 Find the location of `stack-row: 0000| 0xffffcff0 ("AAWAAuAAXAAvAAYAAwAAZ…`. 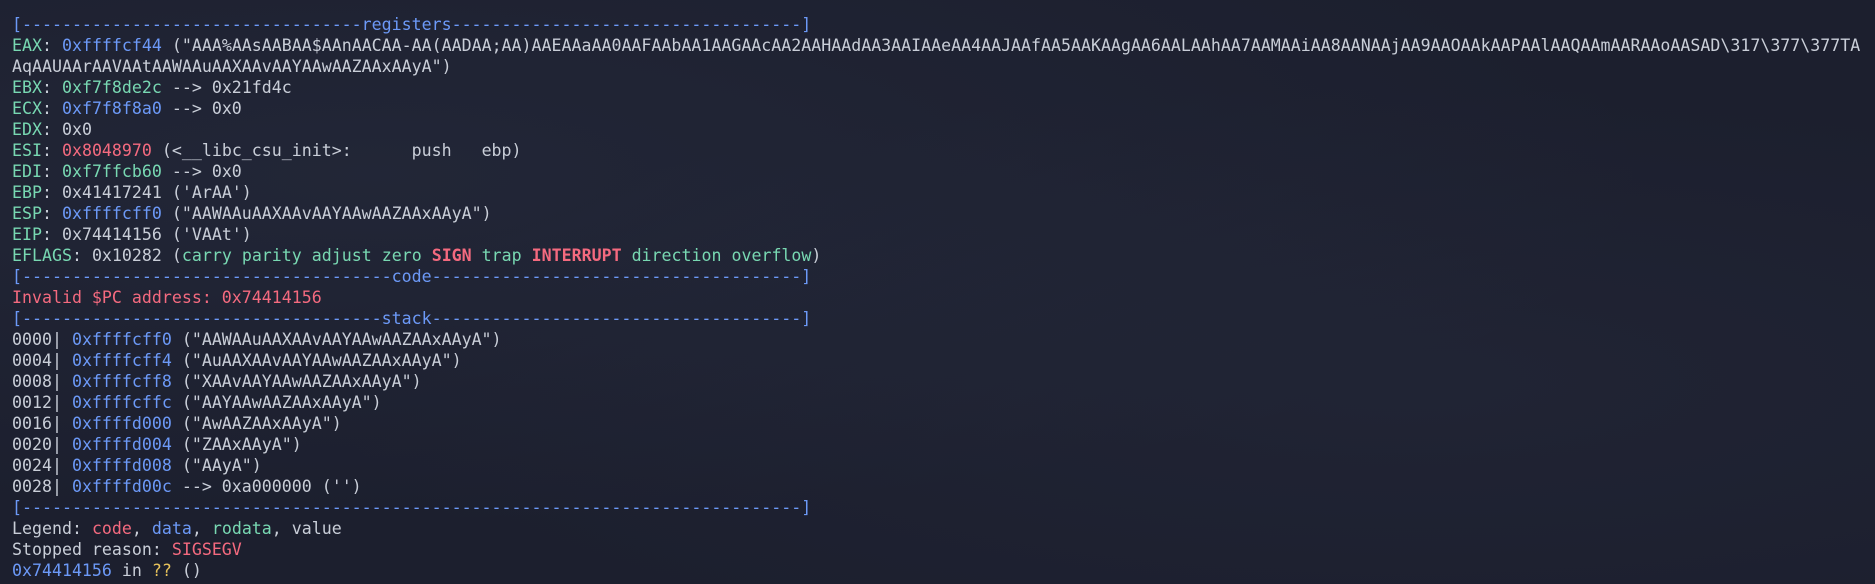

stack-row: 0000| 0xffffcff0 ("AAWAAuAAXAAvAAYAAwAAZ… is located at coordinates (939, 339).